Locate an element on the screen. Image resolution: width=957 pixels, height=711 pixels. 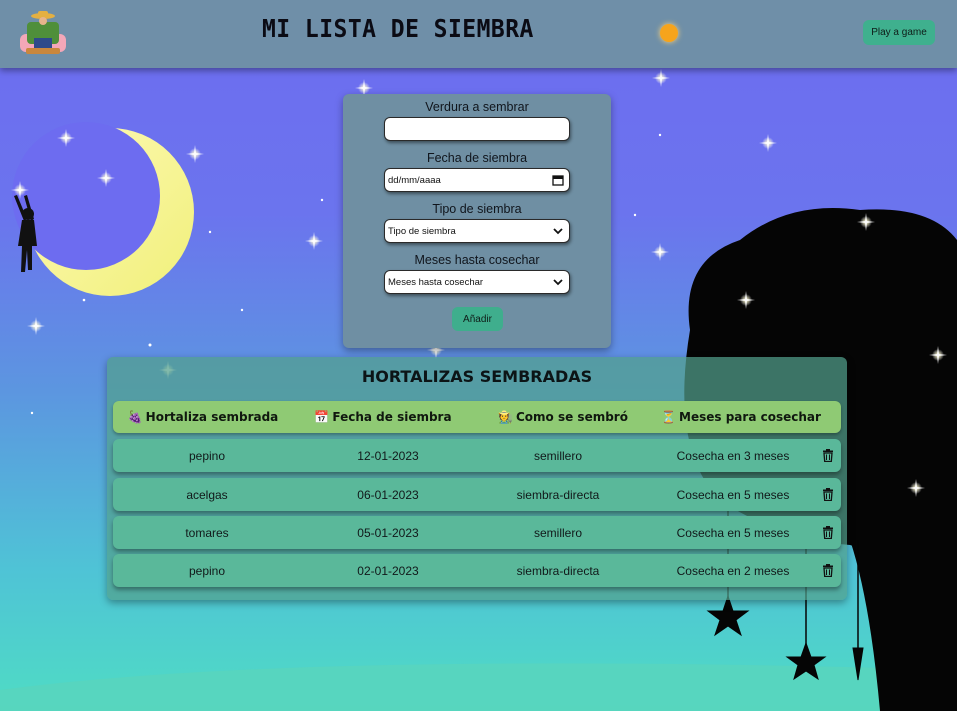
table-title: HORTALIZAS SEMBRADAS is located at coordinates (477, 376).